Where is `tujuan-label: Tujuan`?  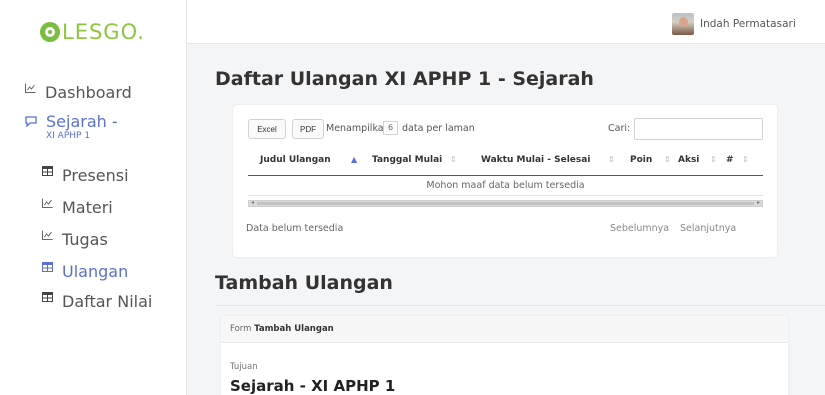 tujuan-label: Tujuan is located at coordinates (244, 367).